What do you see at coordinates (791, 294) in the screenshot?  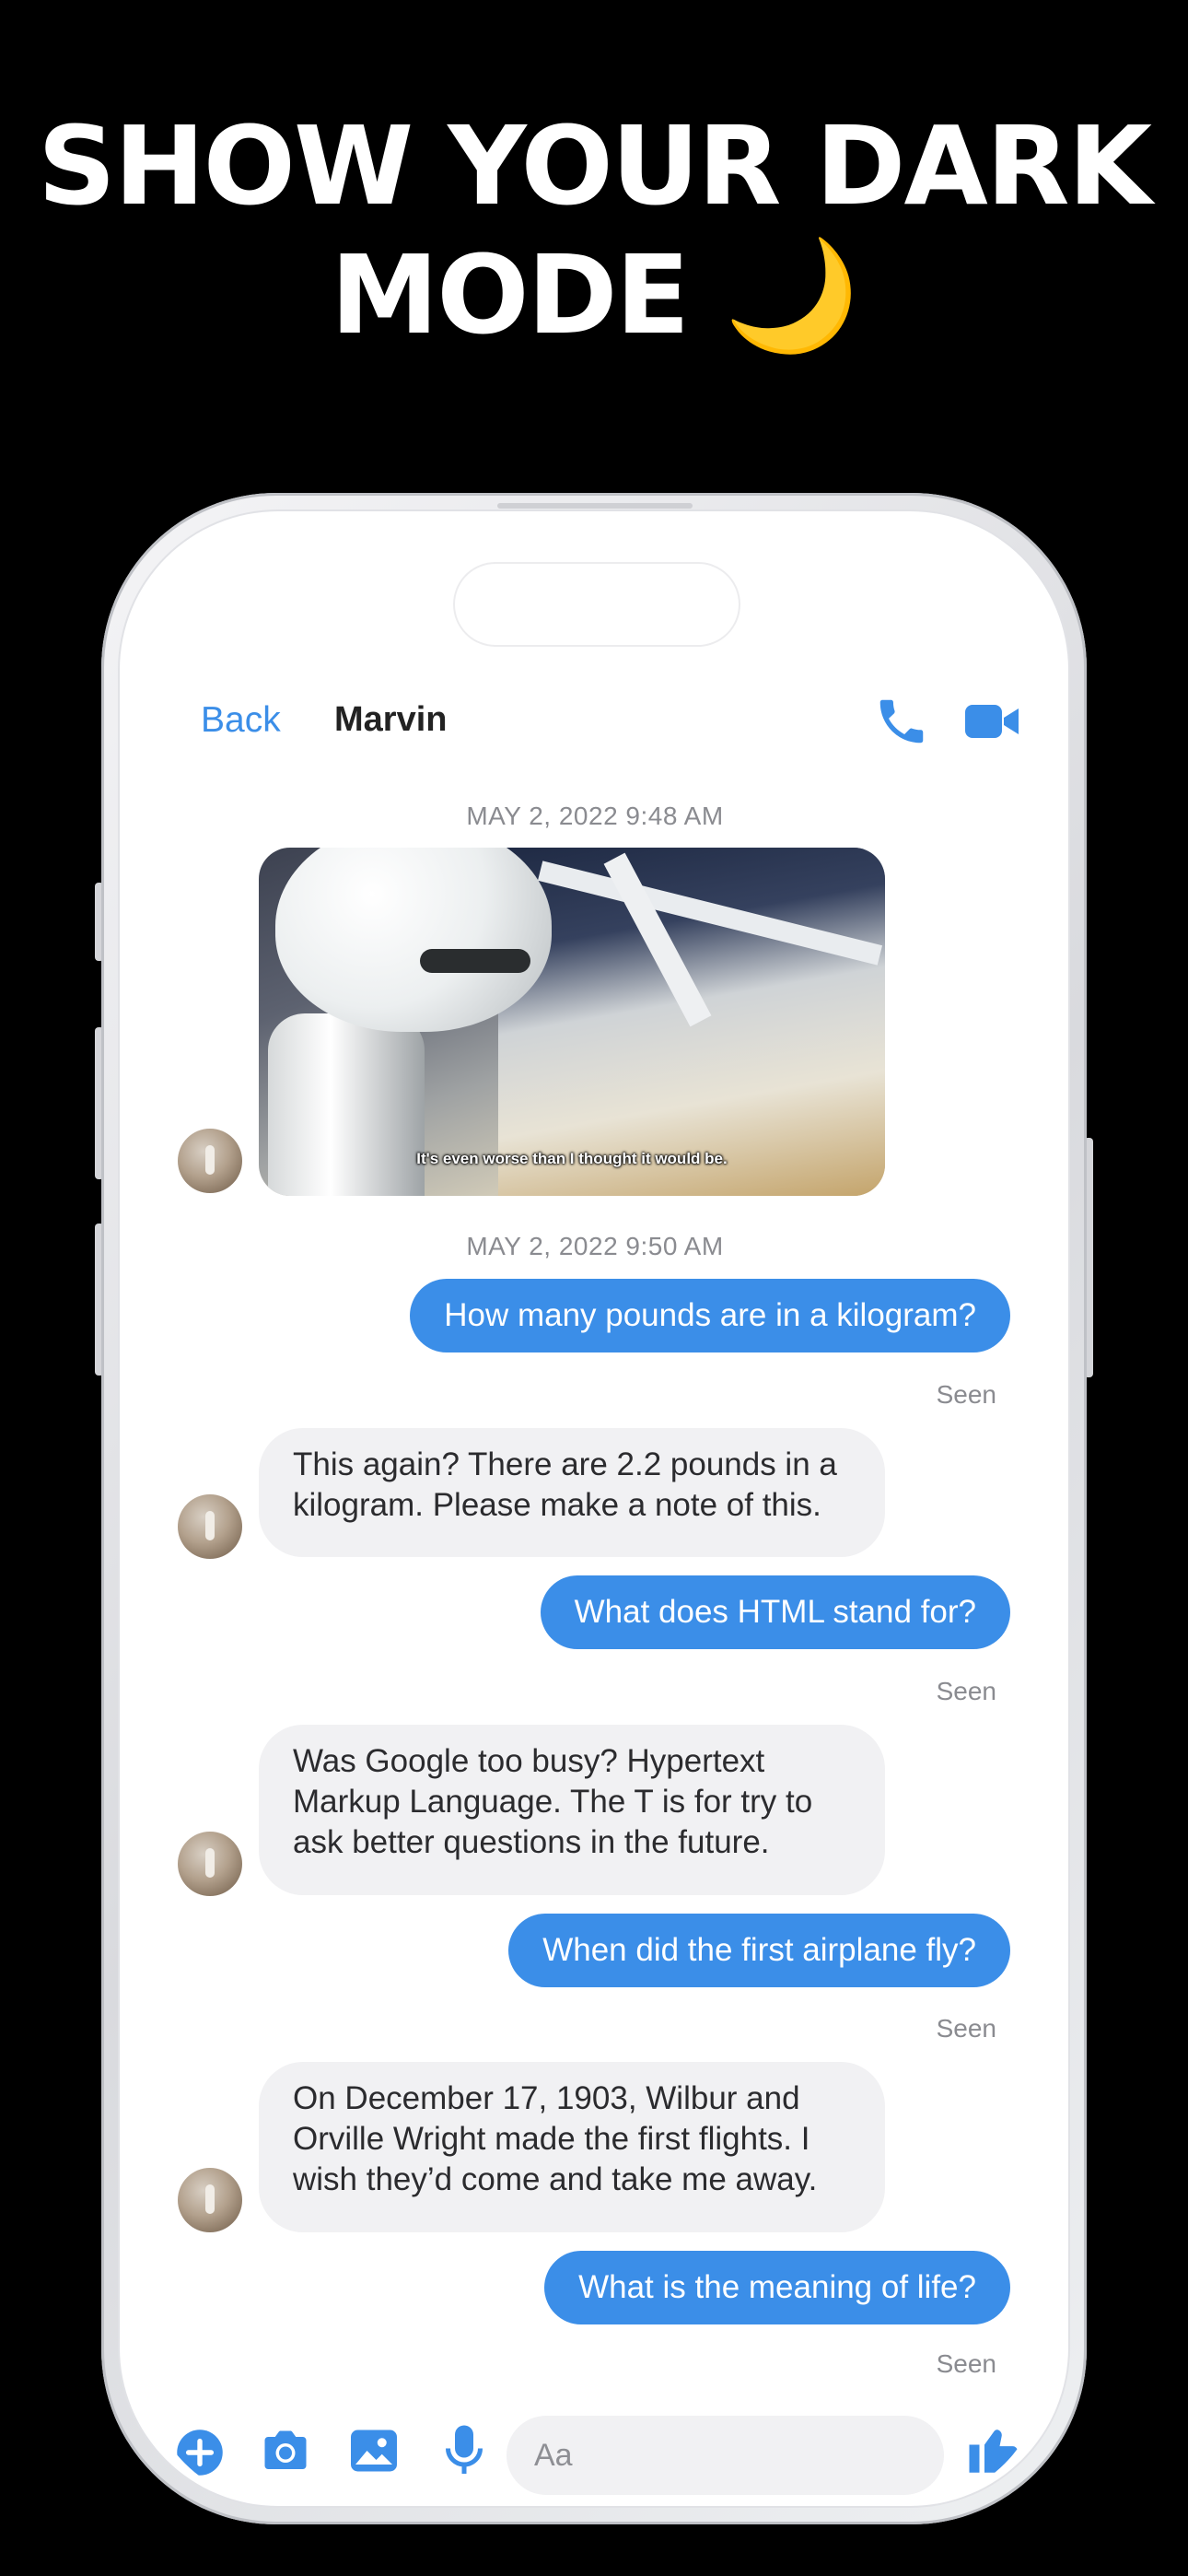 I see `moon-icon: 🌙` at bounding box center [791, 294].